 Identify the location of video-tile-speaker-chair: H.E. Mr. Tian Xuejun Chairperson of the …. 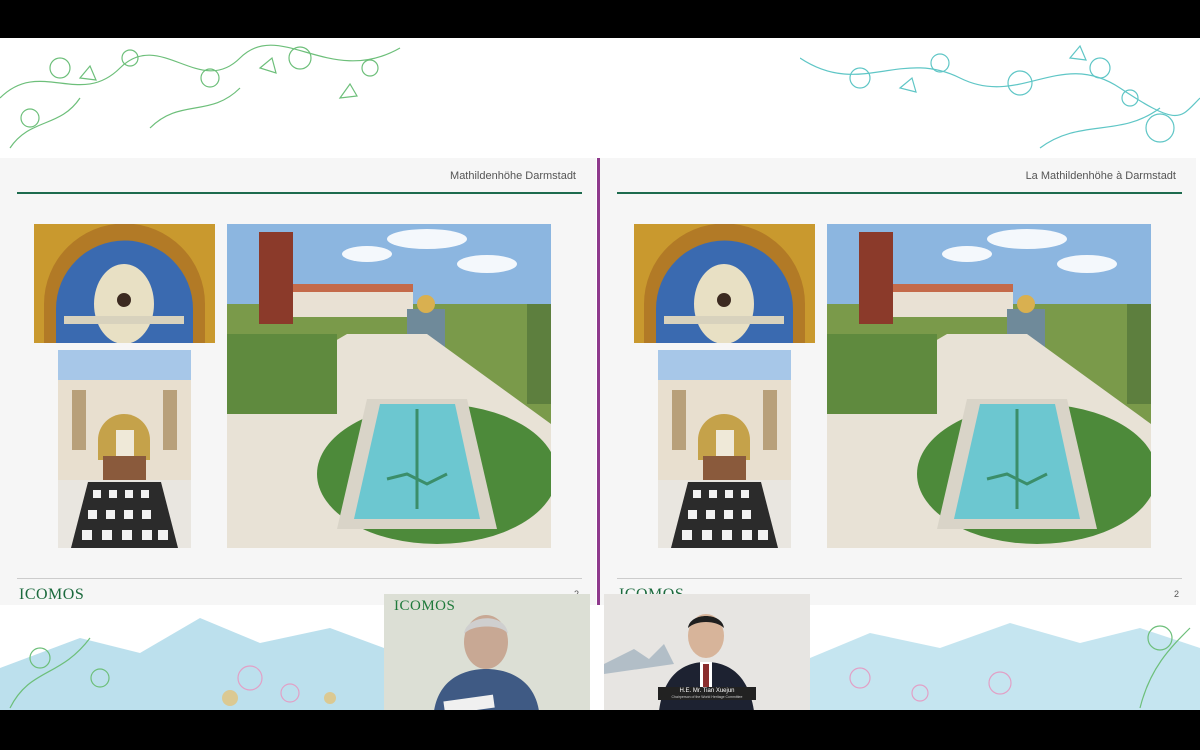
(707, 652).